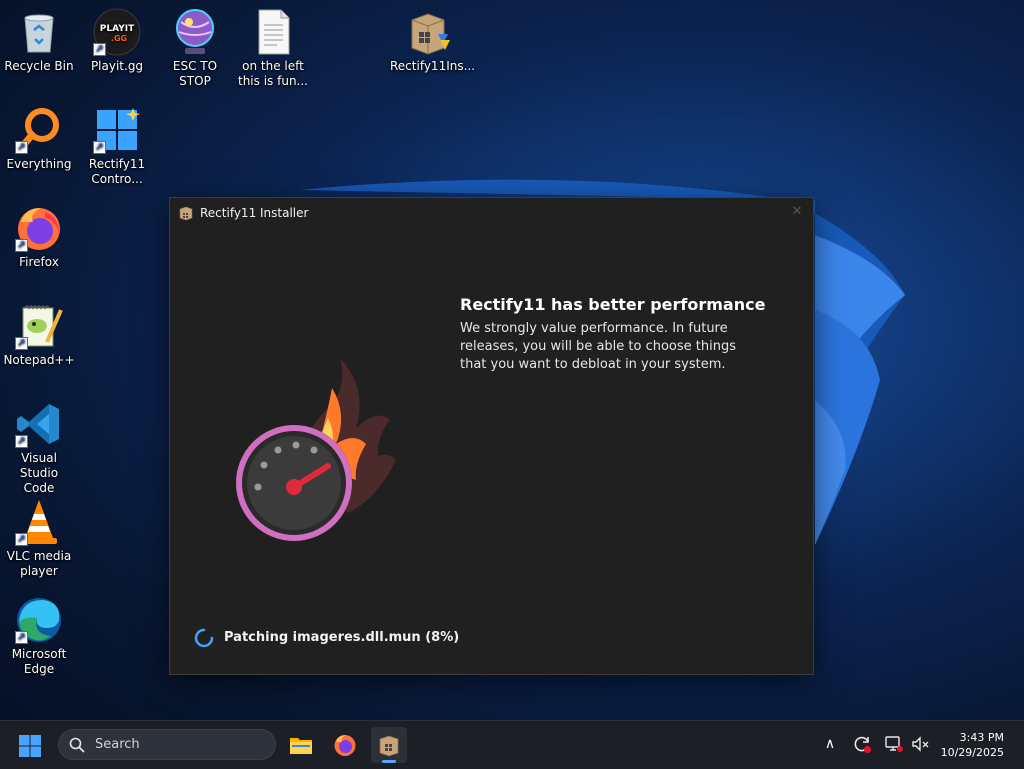  I want to click on desktop-icon-playit: PLAYIT .GG ↗ Playit.gg, so click(117, 41).